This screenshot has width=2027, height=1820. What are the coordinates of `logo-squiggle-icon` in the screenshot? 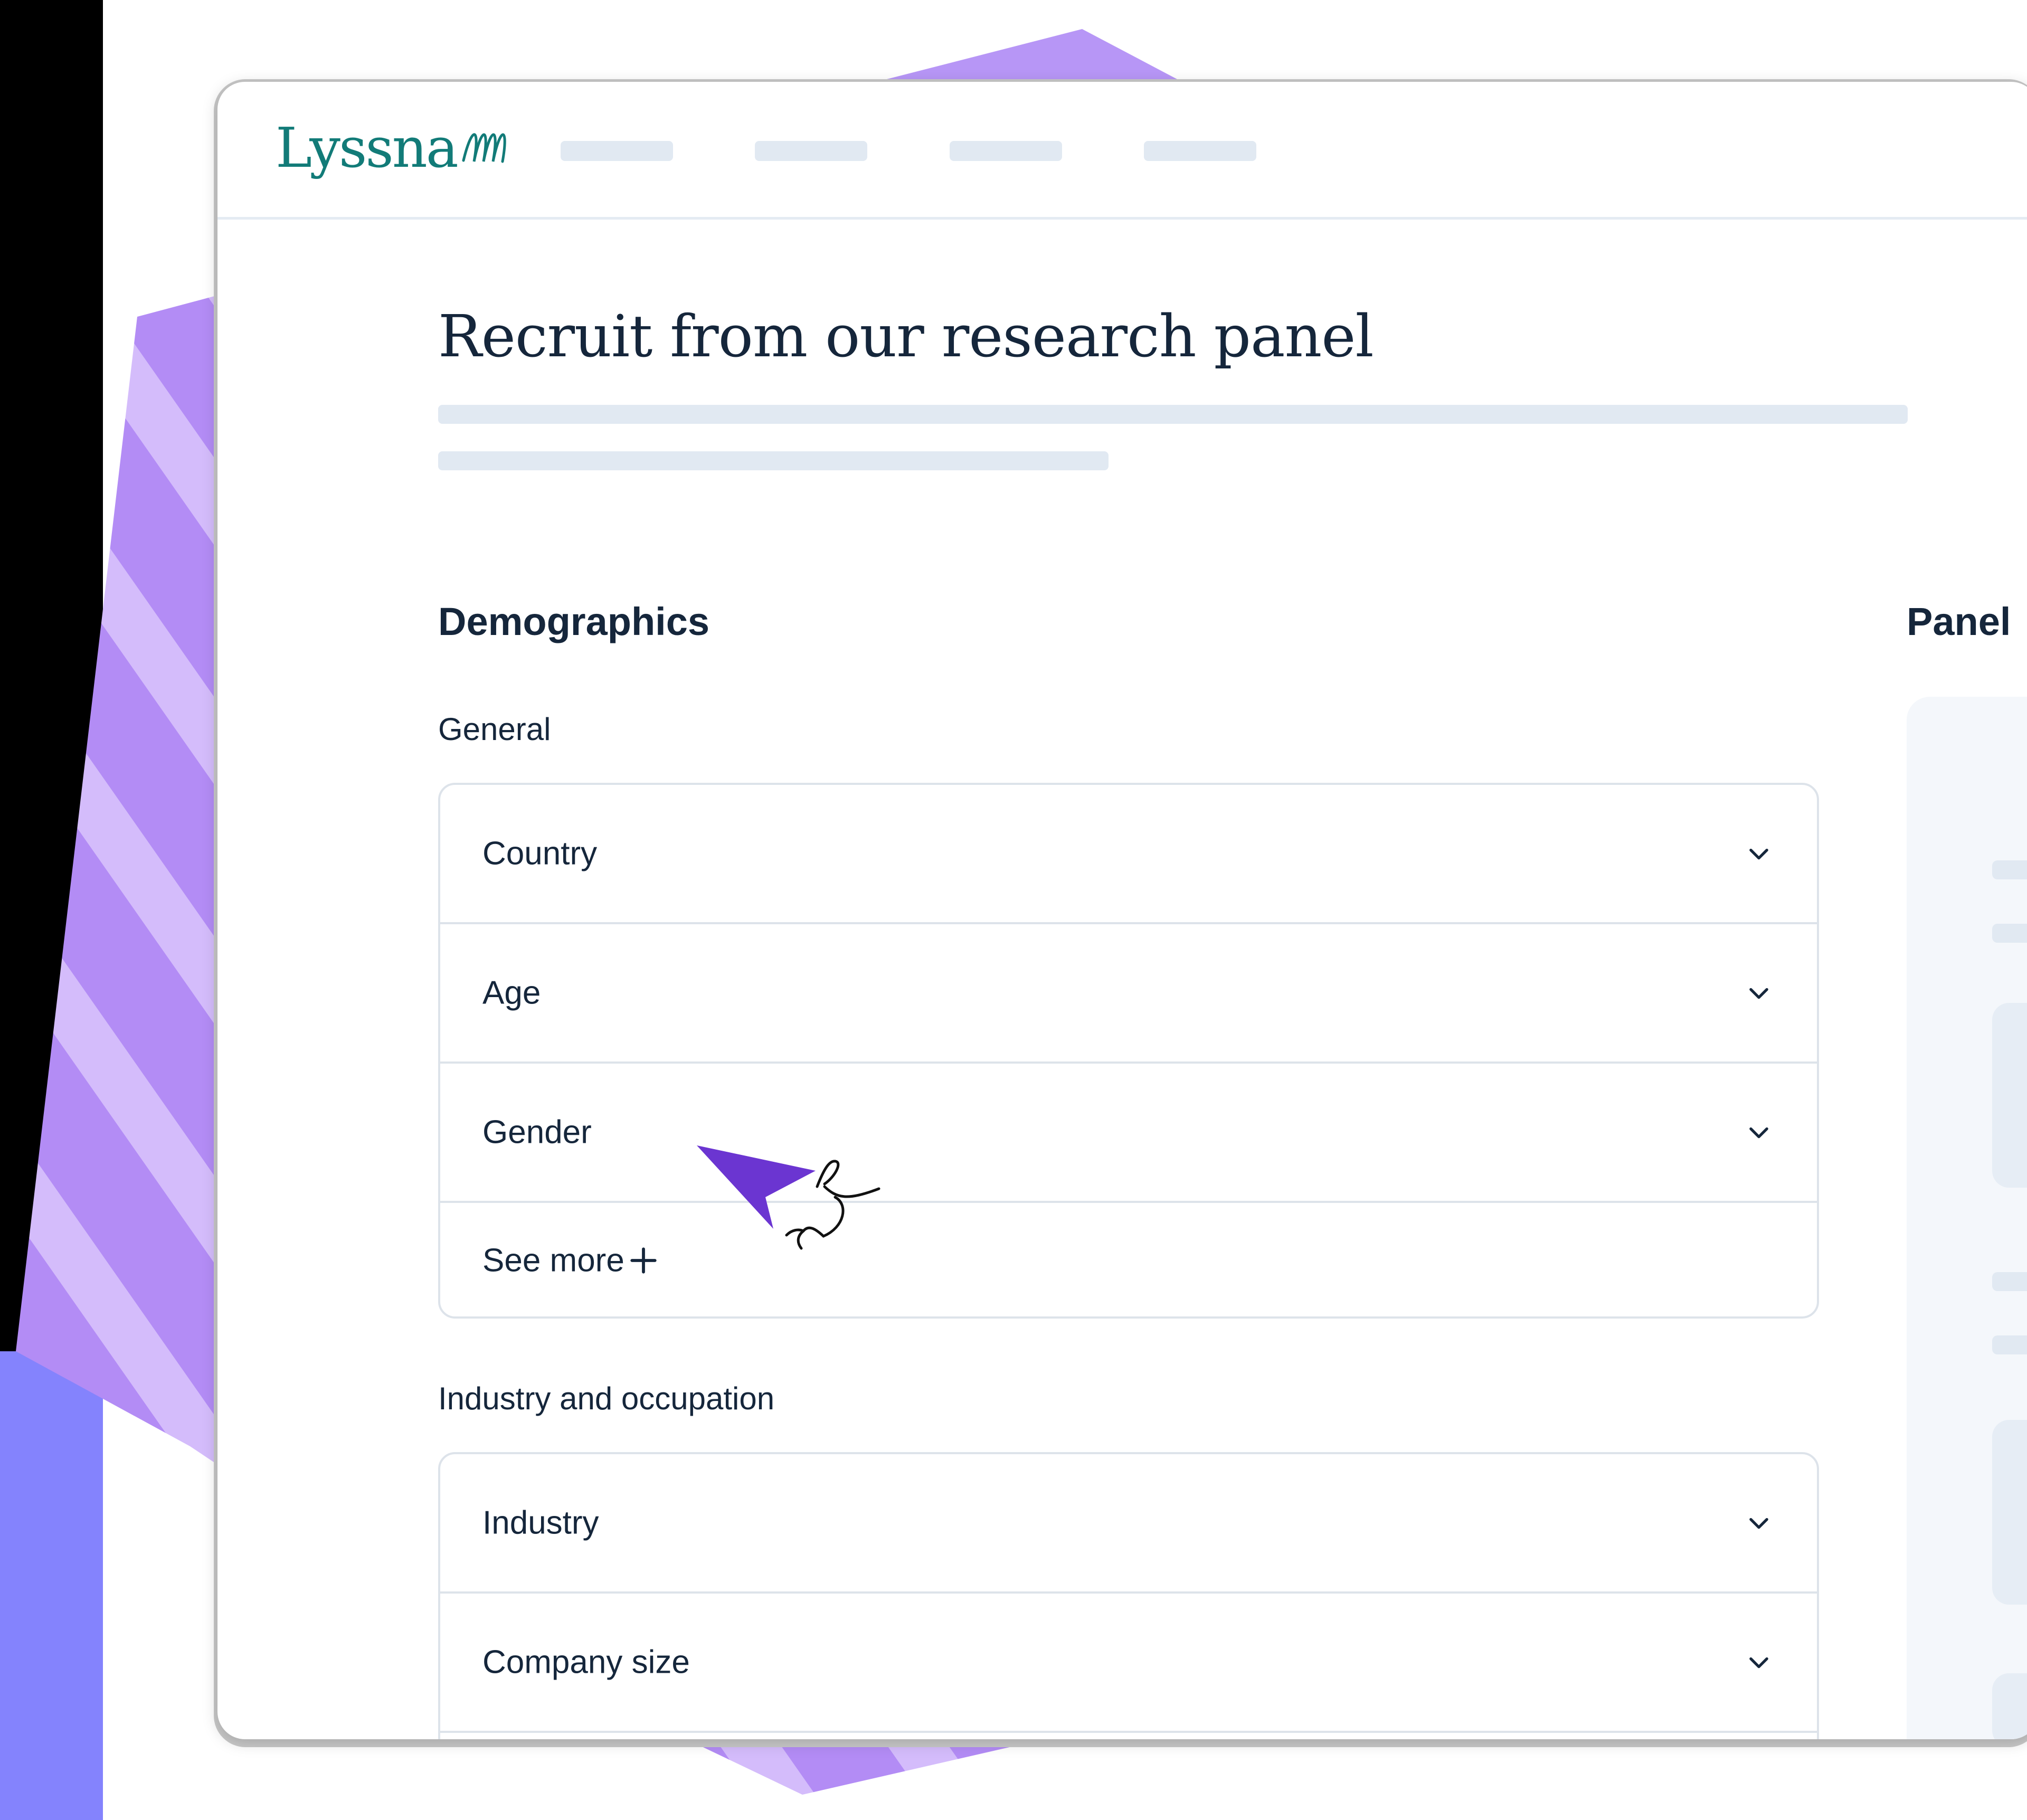 It's located at (484, 148).